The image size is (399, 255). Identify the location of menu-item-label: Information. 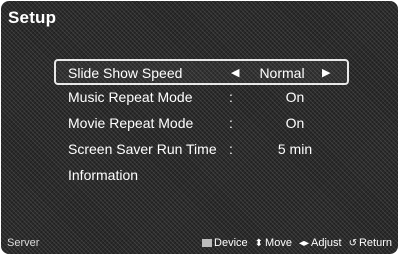
(103, 175).